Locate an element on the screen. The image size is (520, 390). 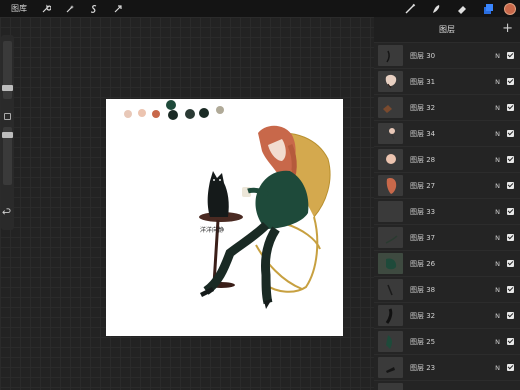
layer-row: 图层 34 N is located at coordinates (447, 133).